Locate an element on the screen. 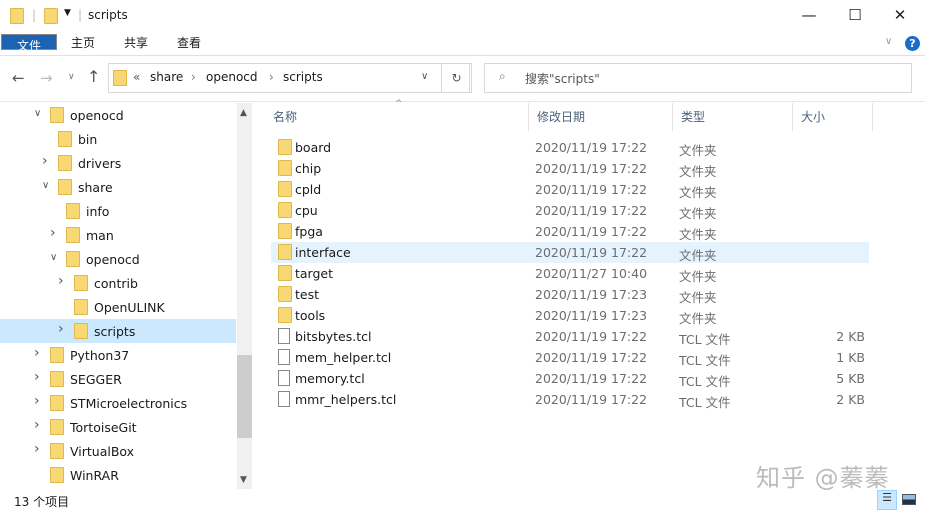 This screenshot has height=513, width=925. overflow-crumb: « is located at coordinates (136, 77).